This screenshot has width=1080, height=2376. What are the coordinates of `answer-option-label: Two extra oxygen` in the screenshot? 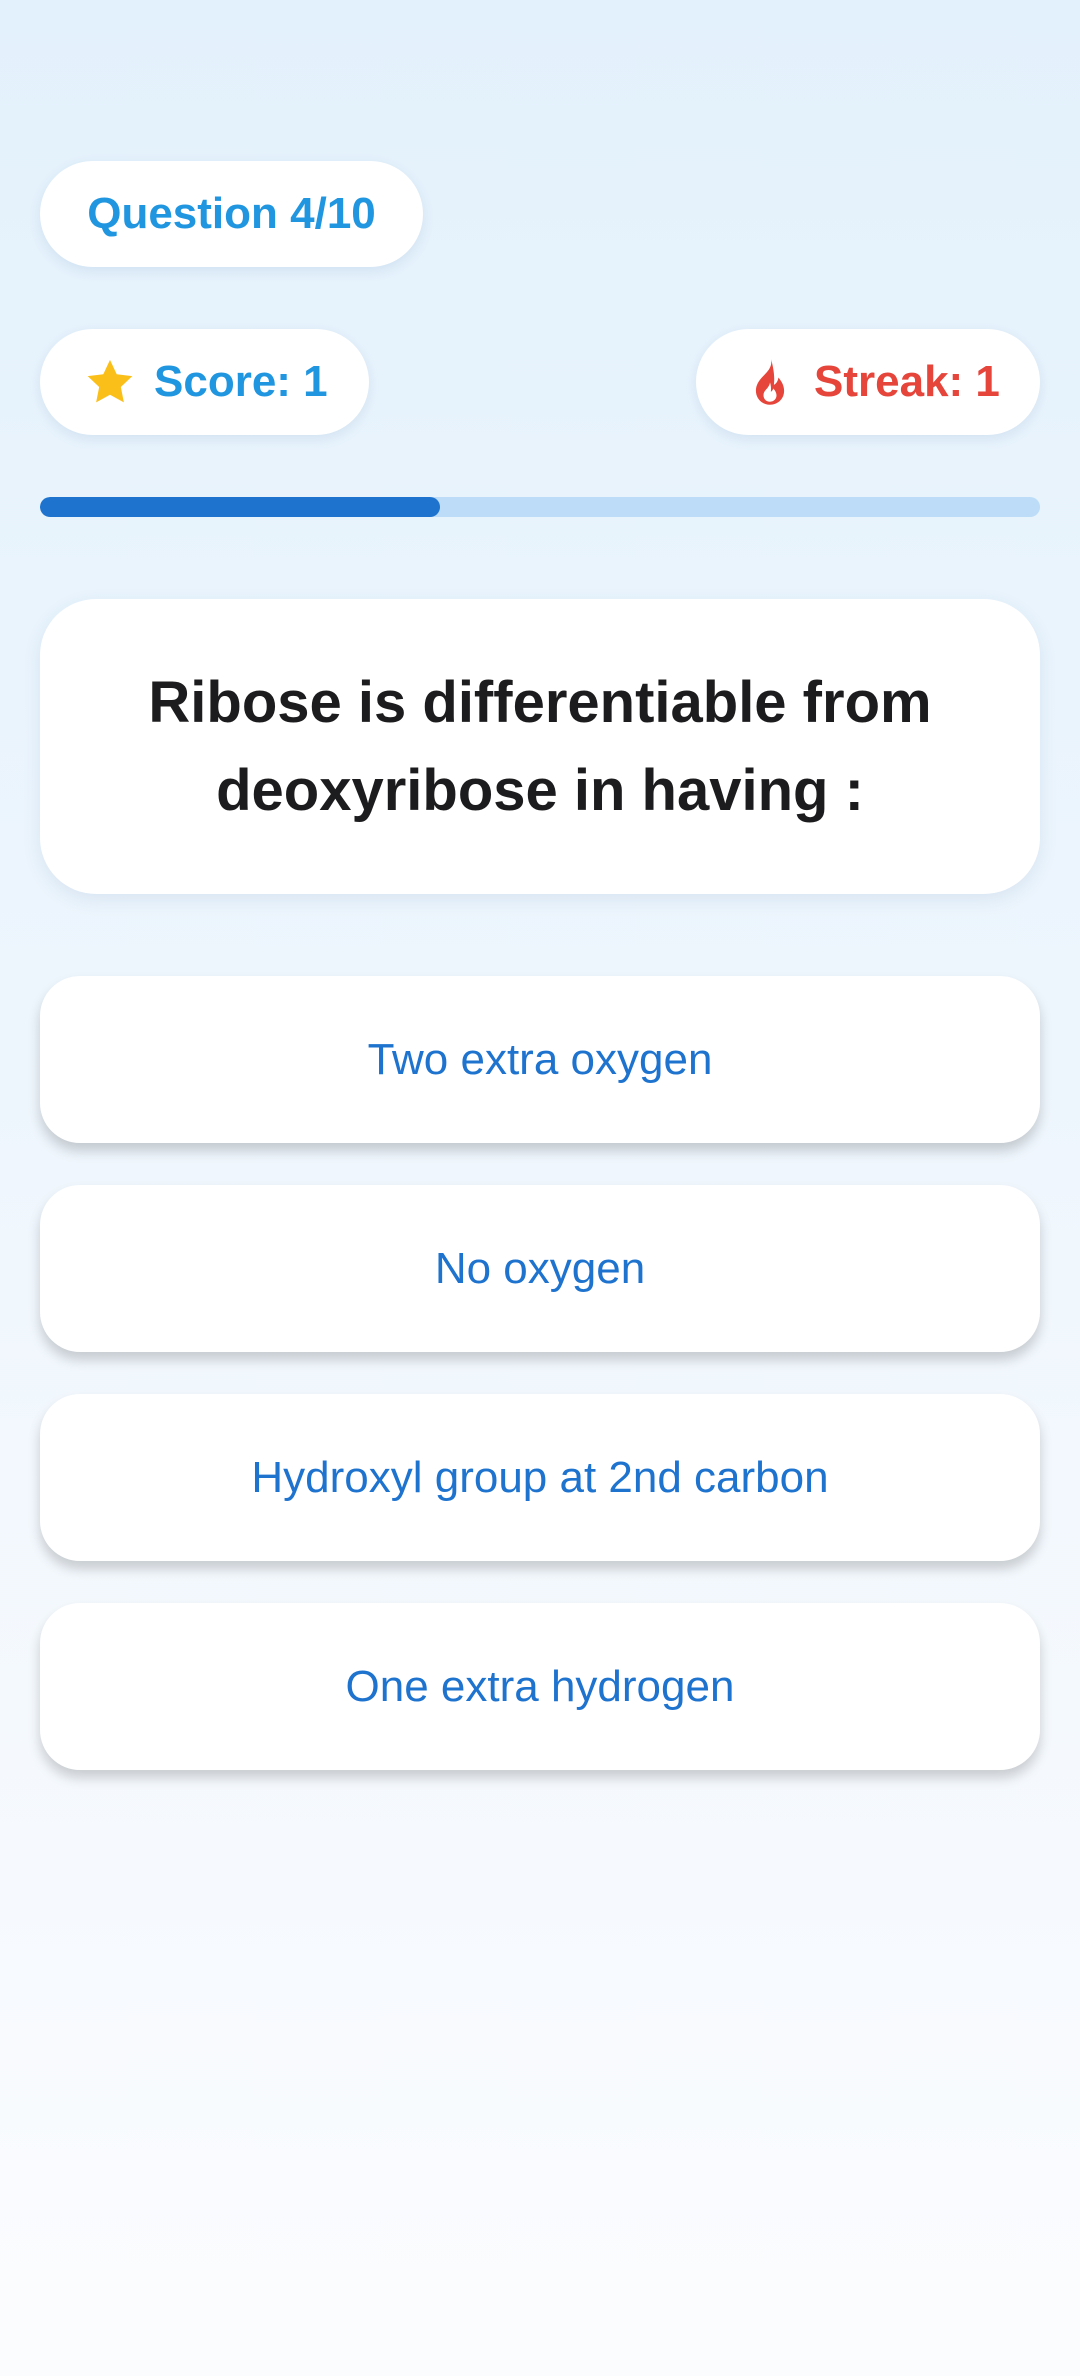 It's located at (540, 1059).